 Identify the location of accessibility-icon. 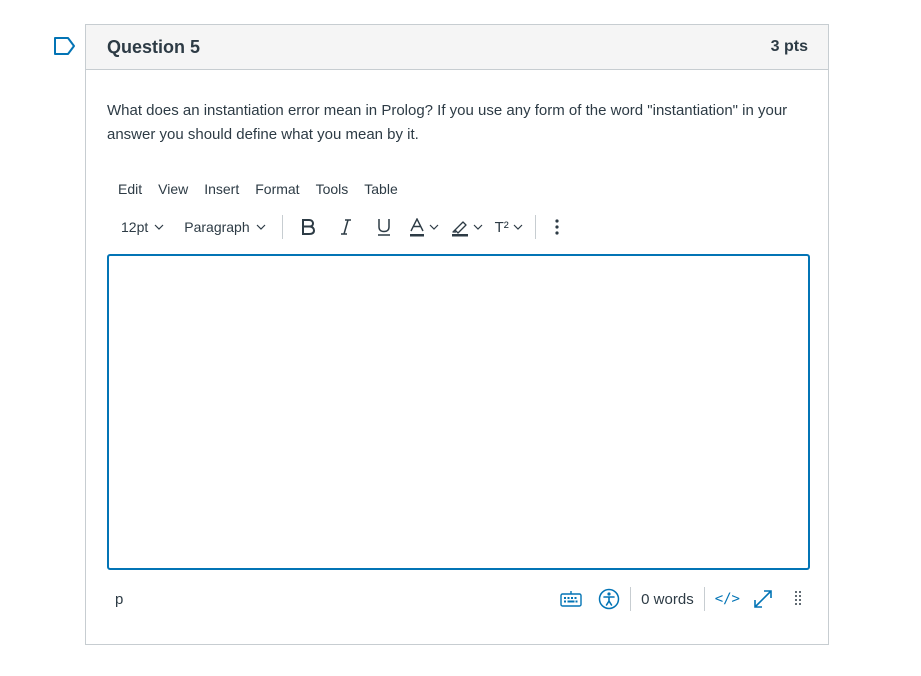
(609, 599).